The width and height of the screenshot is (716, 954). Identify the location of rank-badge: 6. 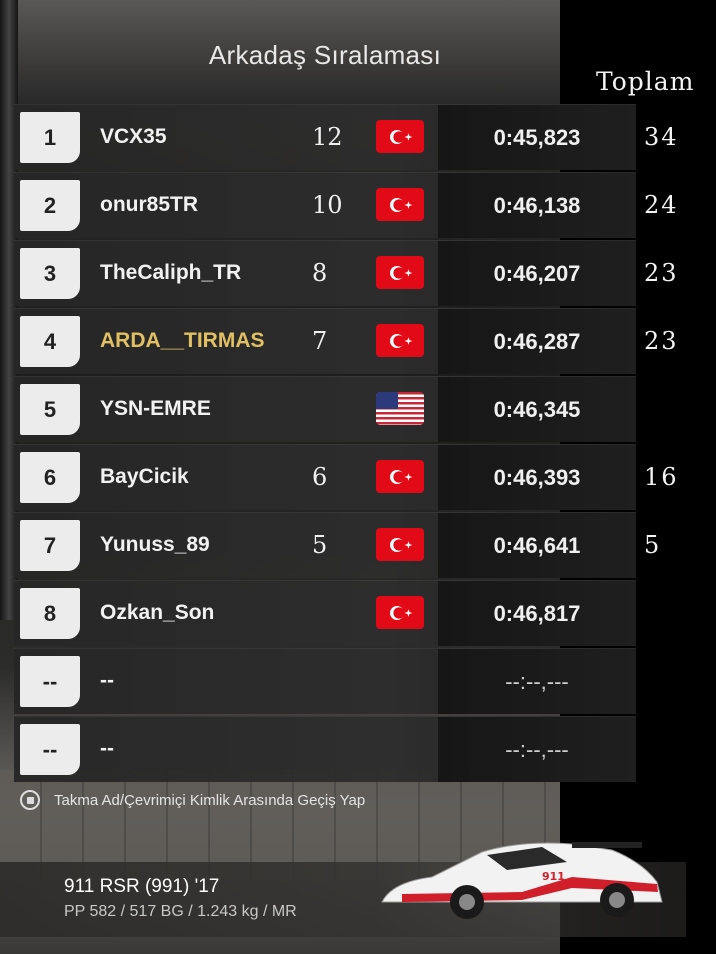
(50, 477).